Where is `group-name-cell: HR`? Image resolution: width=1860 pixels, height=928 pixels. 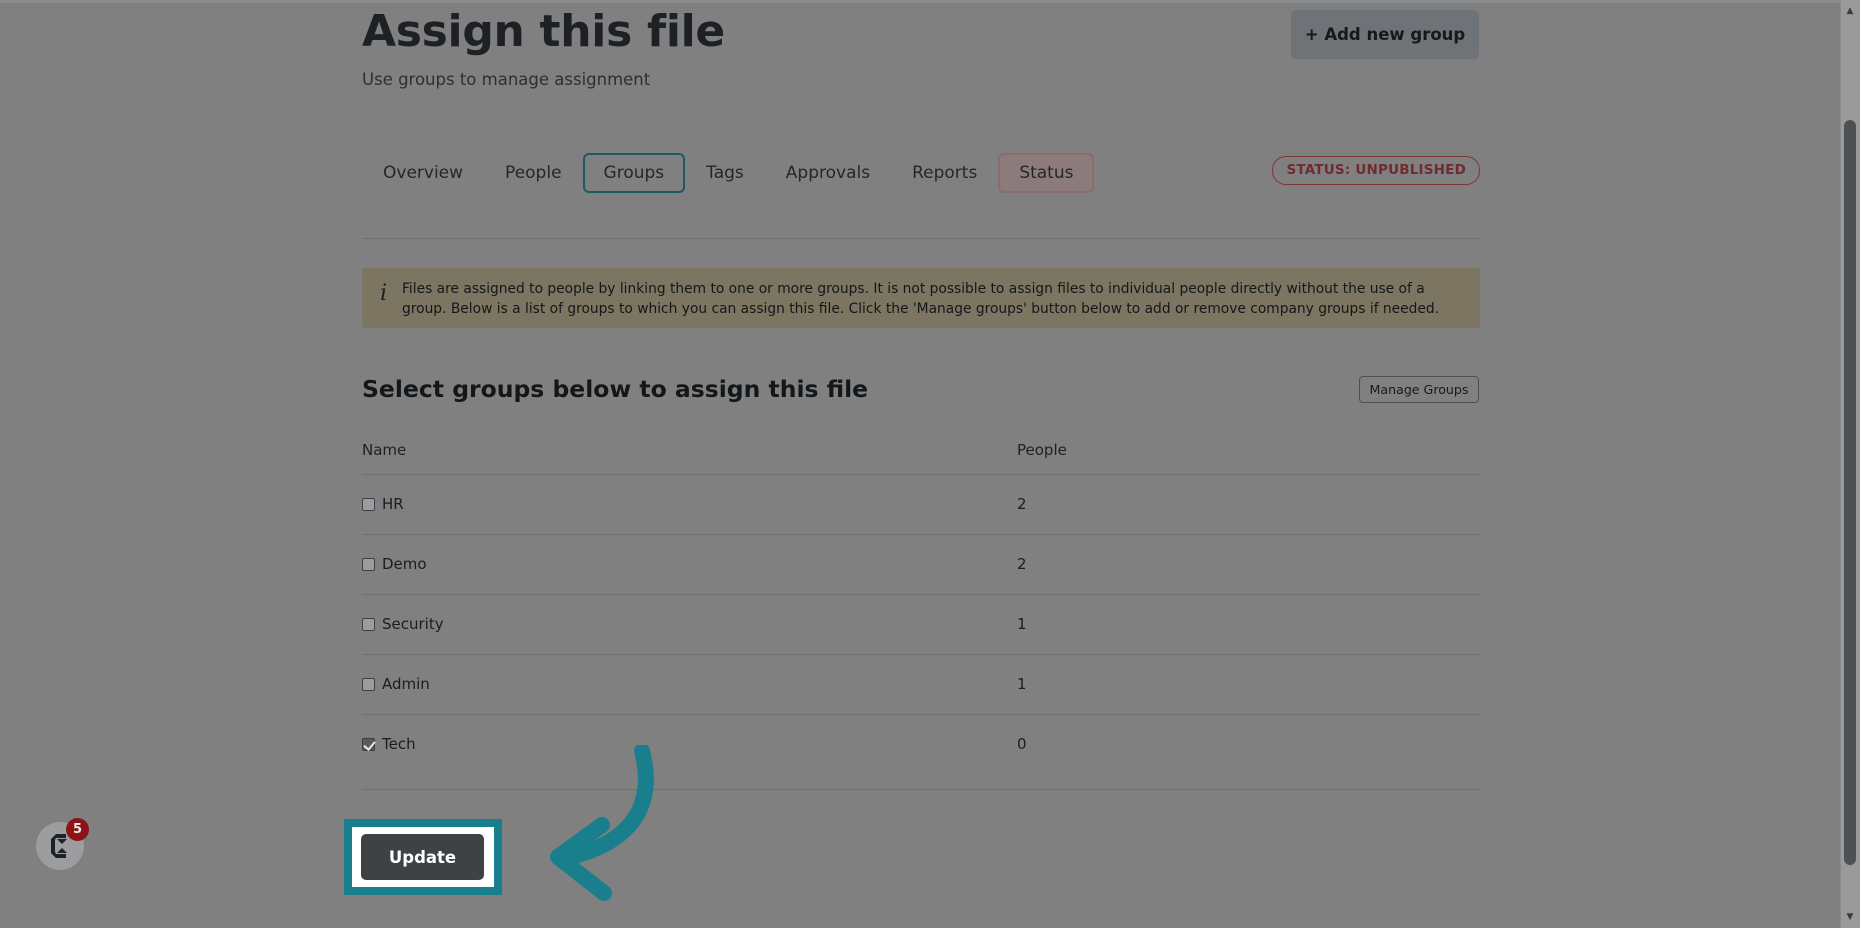 group-name-cell: HR is located at coordinates (689, 504).